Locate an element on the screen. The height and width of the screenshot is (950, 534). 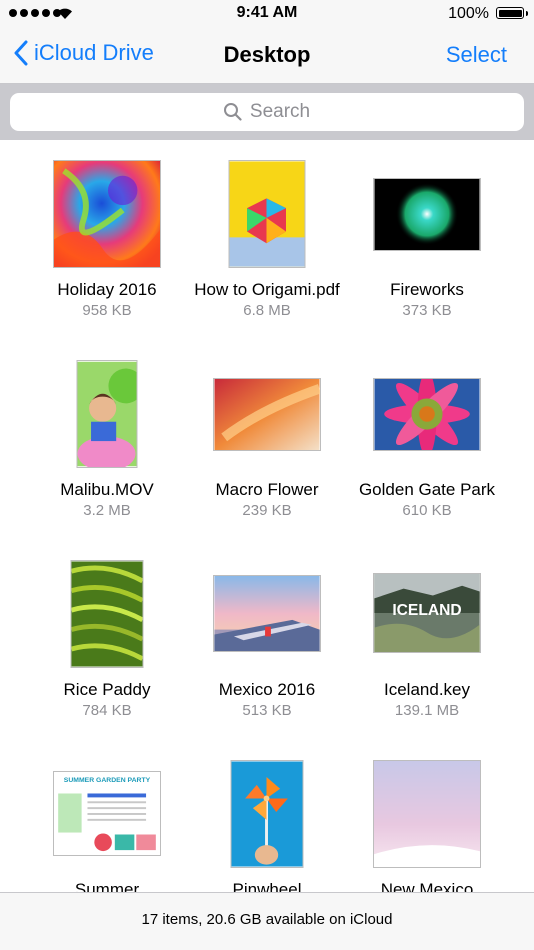
file-item-macro-flower: Macro Flower 239 KB is located at coordinates (267, 440).